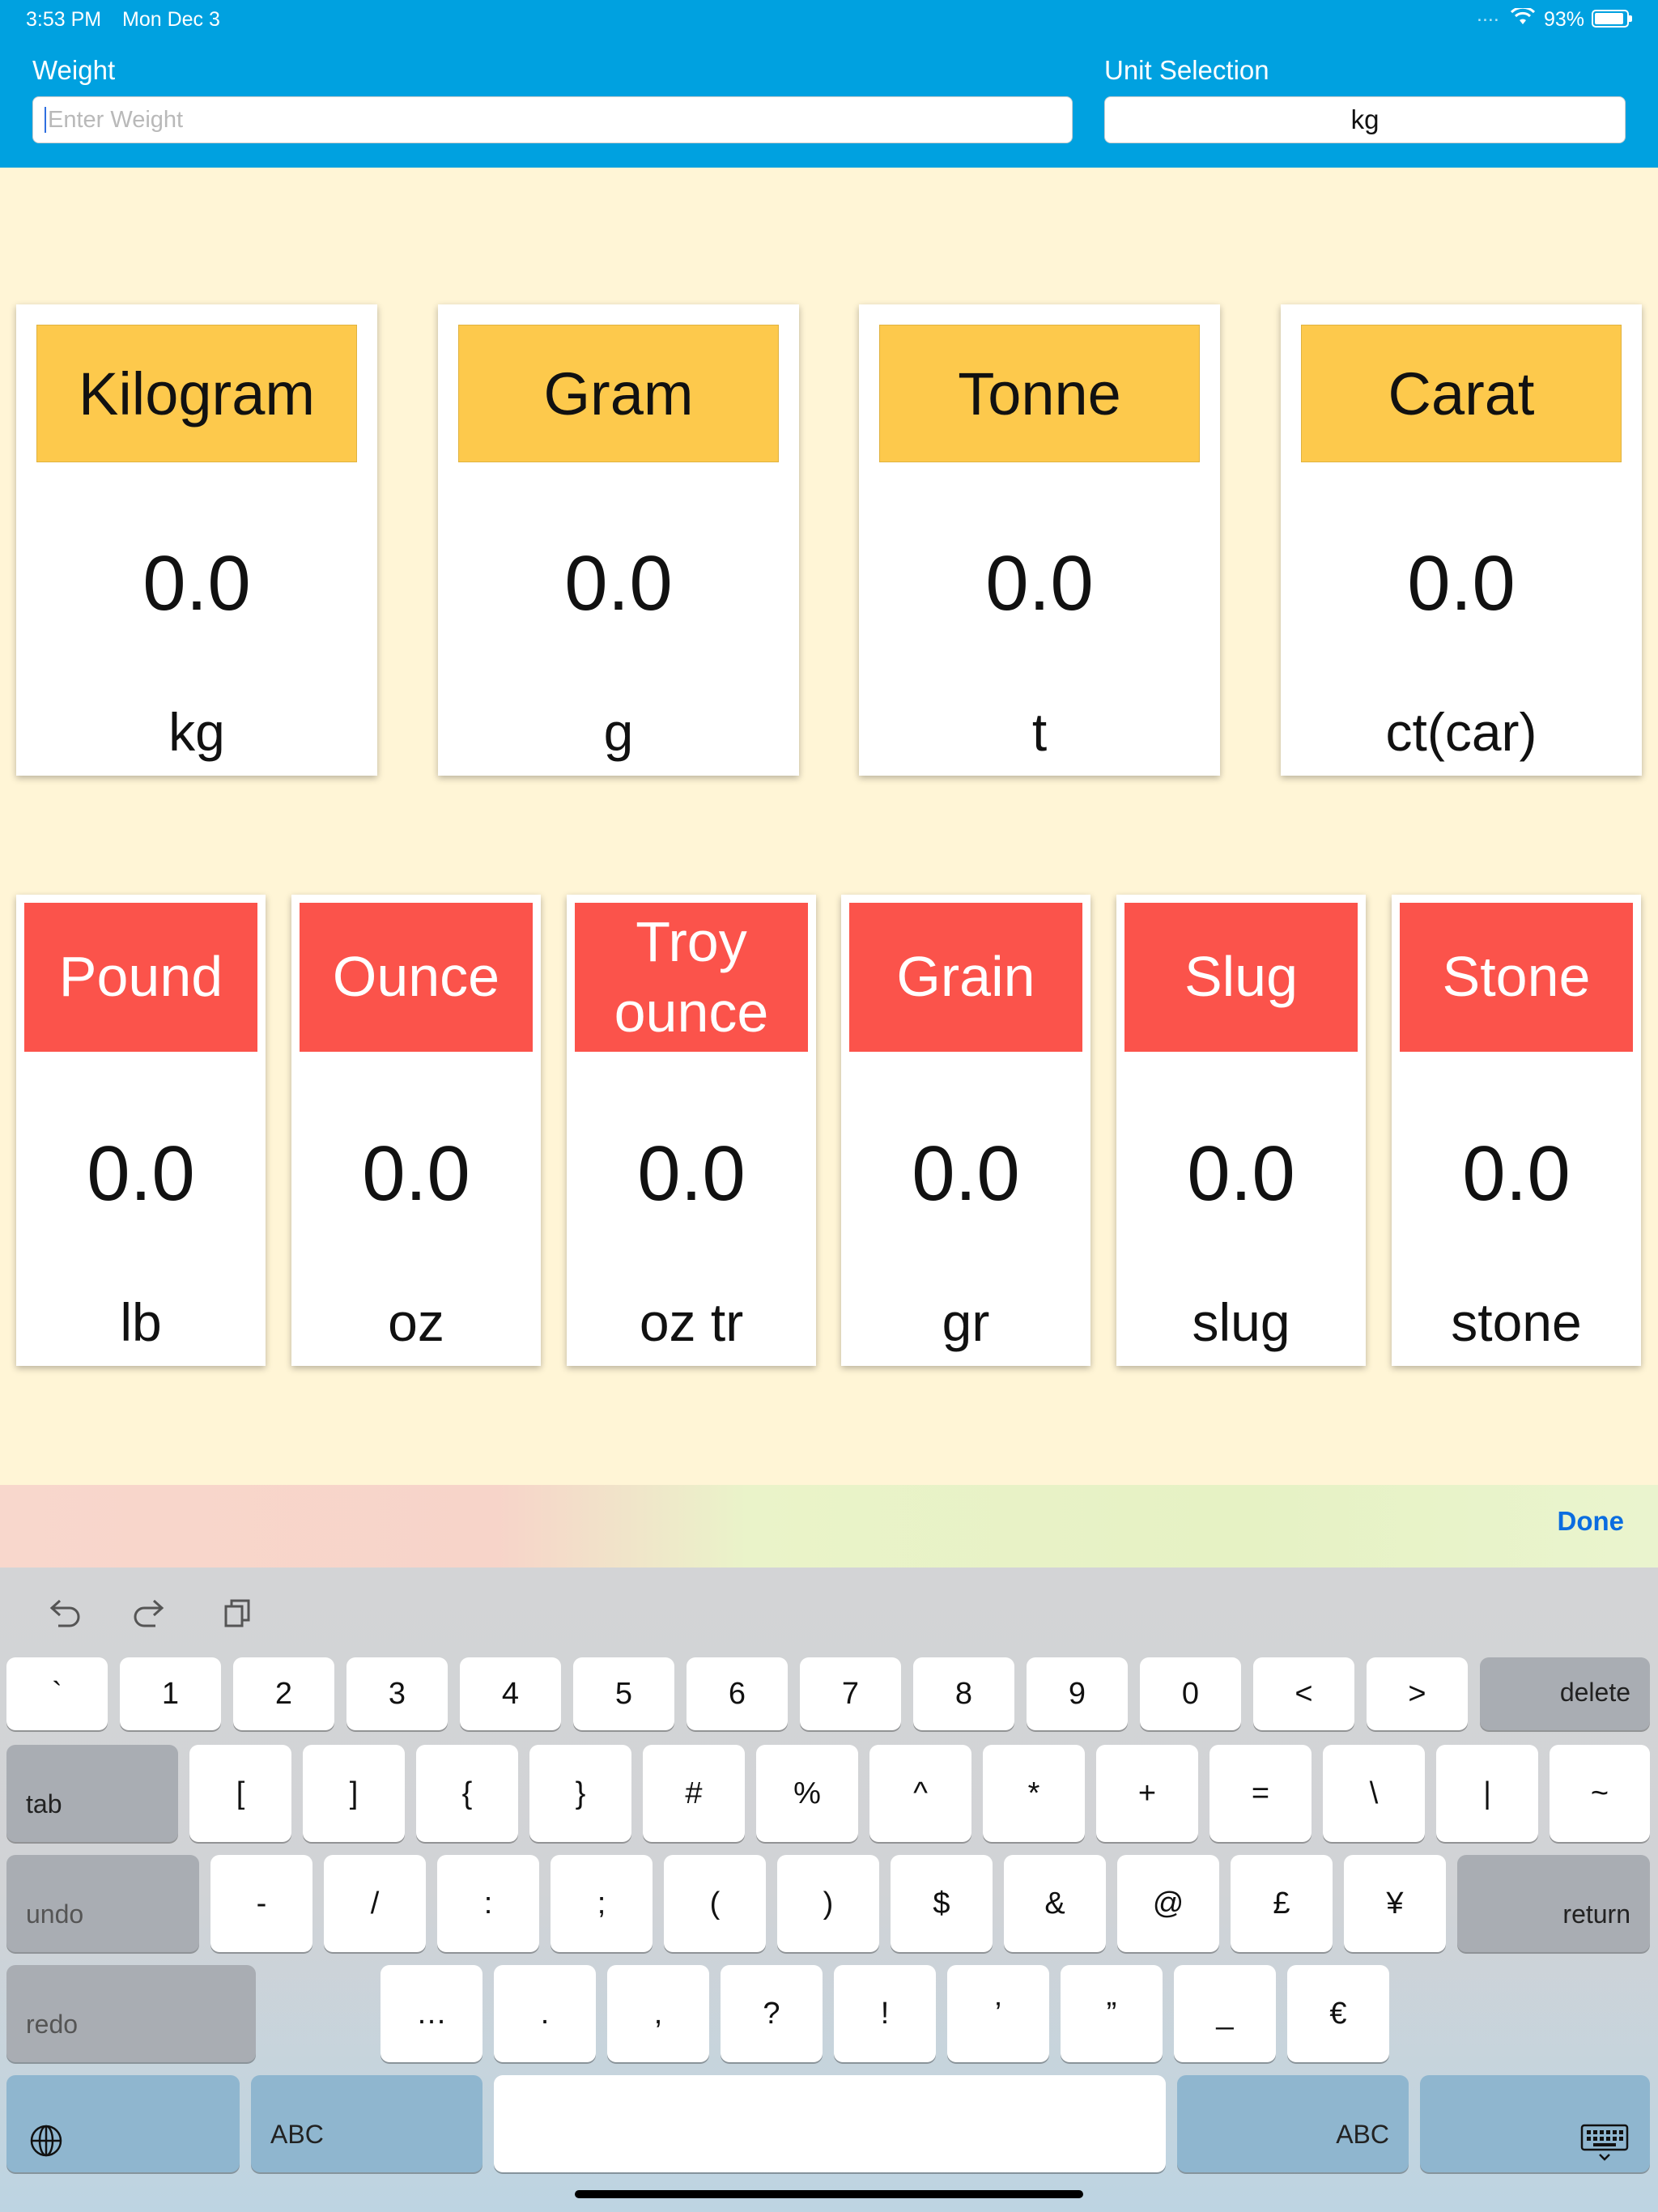  I want to click on card-troy-ounce: Troy ounce 0.0 oz tr, so click(691, 1130).